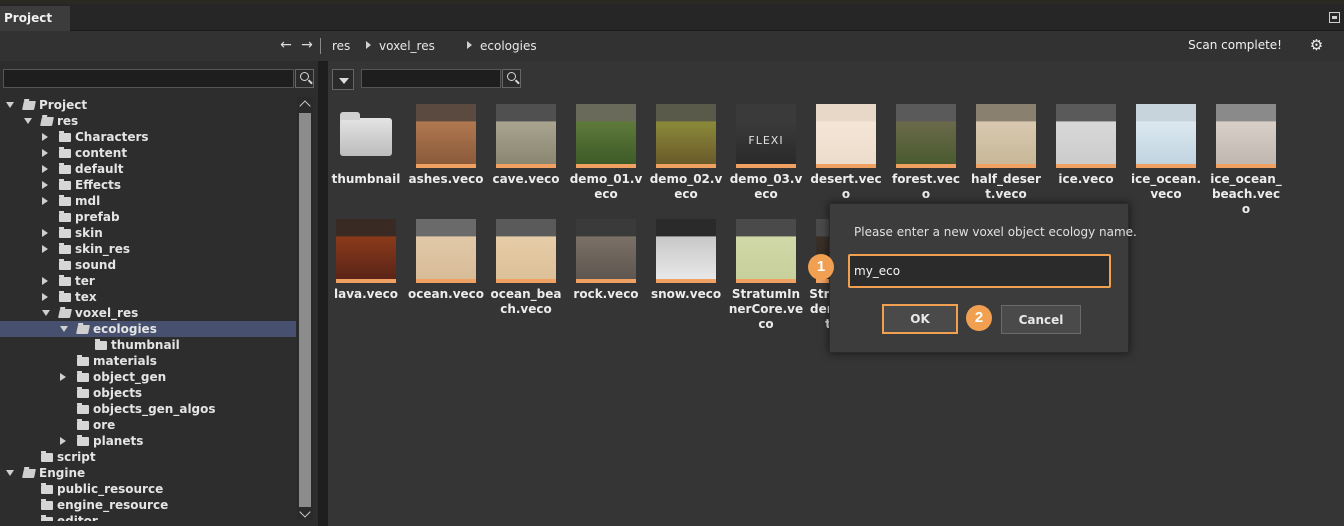  I want to click on tree-item-res: res, so click(148, 121).